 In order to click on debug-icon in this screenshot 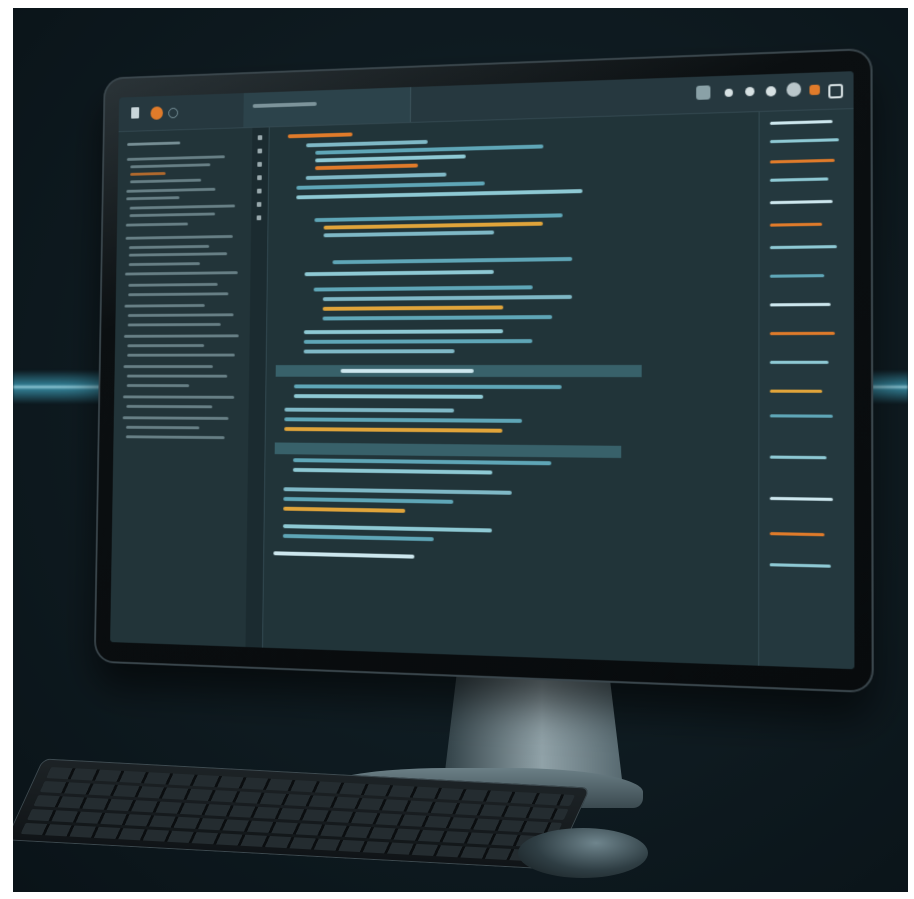, I will do `click(259, 178)`.